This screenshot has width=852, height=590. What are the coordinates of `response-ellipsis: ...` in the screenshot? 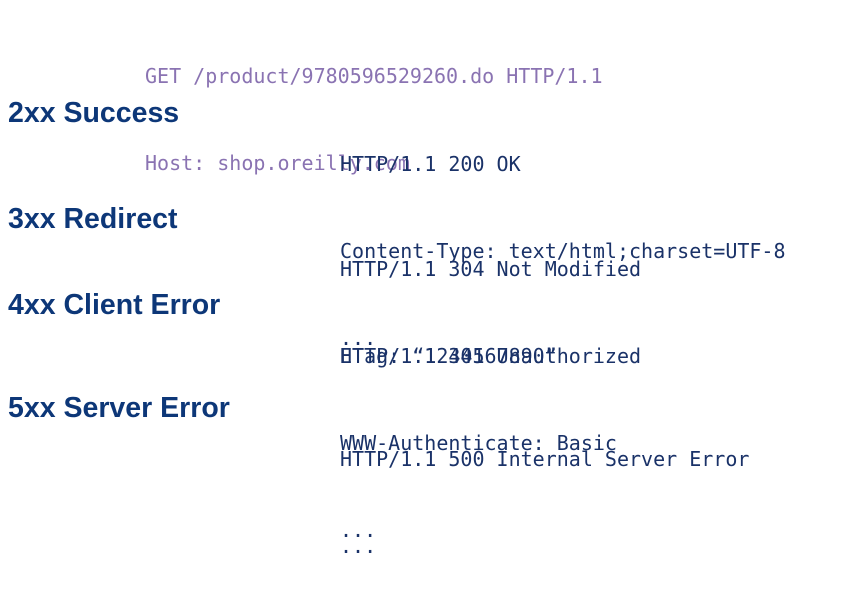 It's located at (358, 546).